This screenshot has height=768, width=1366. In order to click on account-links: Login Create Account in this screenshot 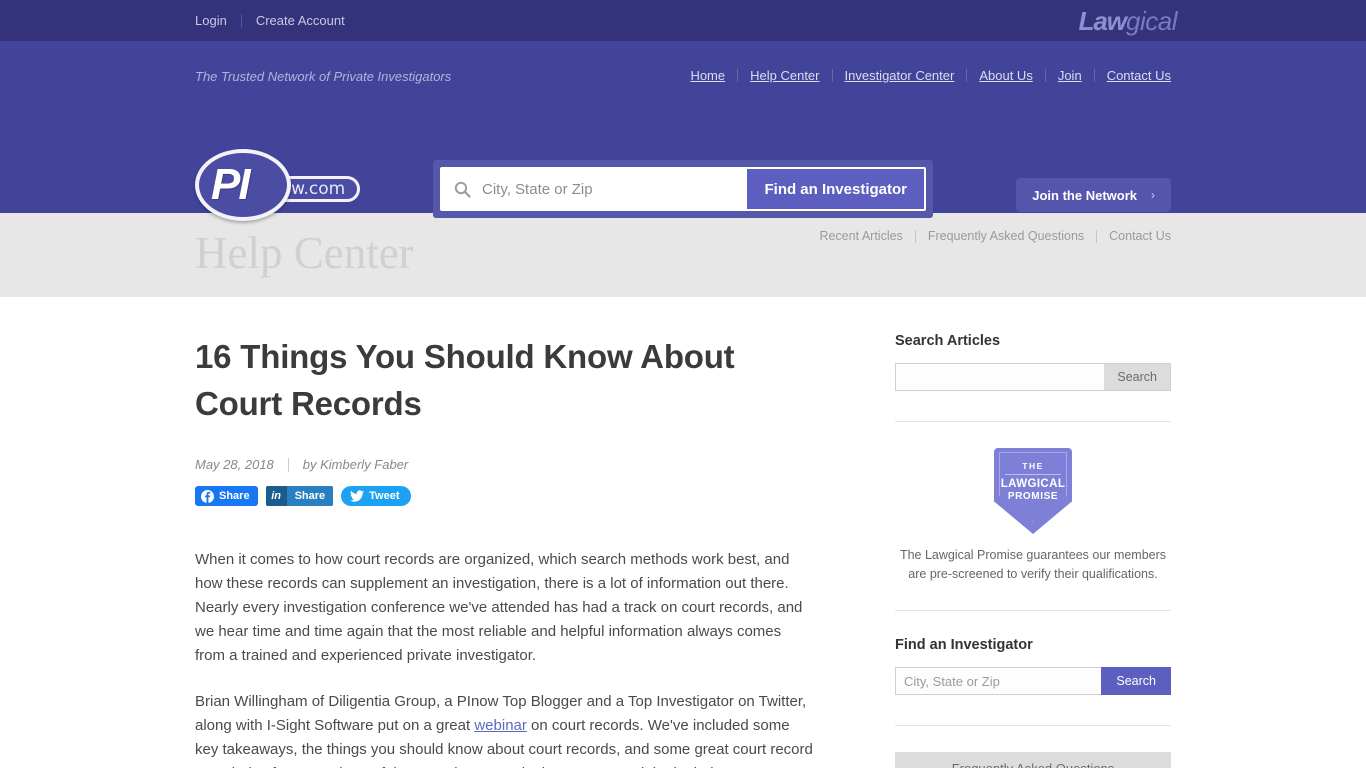, I will do `click(277, 20)`.